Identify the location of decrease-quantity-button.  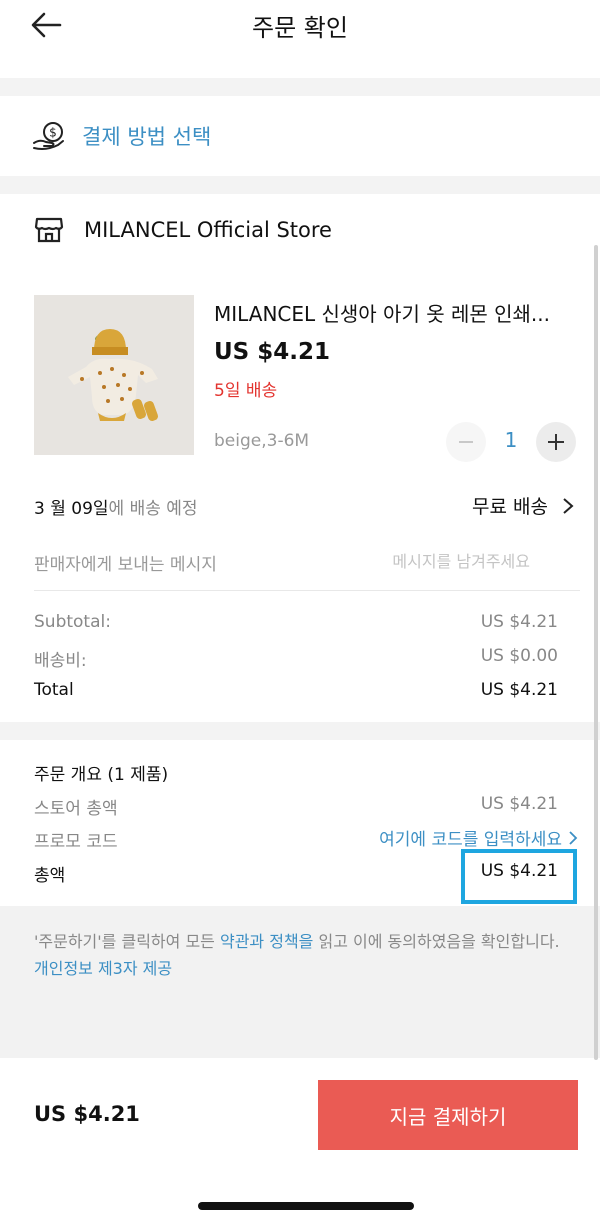
(466, 442).